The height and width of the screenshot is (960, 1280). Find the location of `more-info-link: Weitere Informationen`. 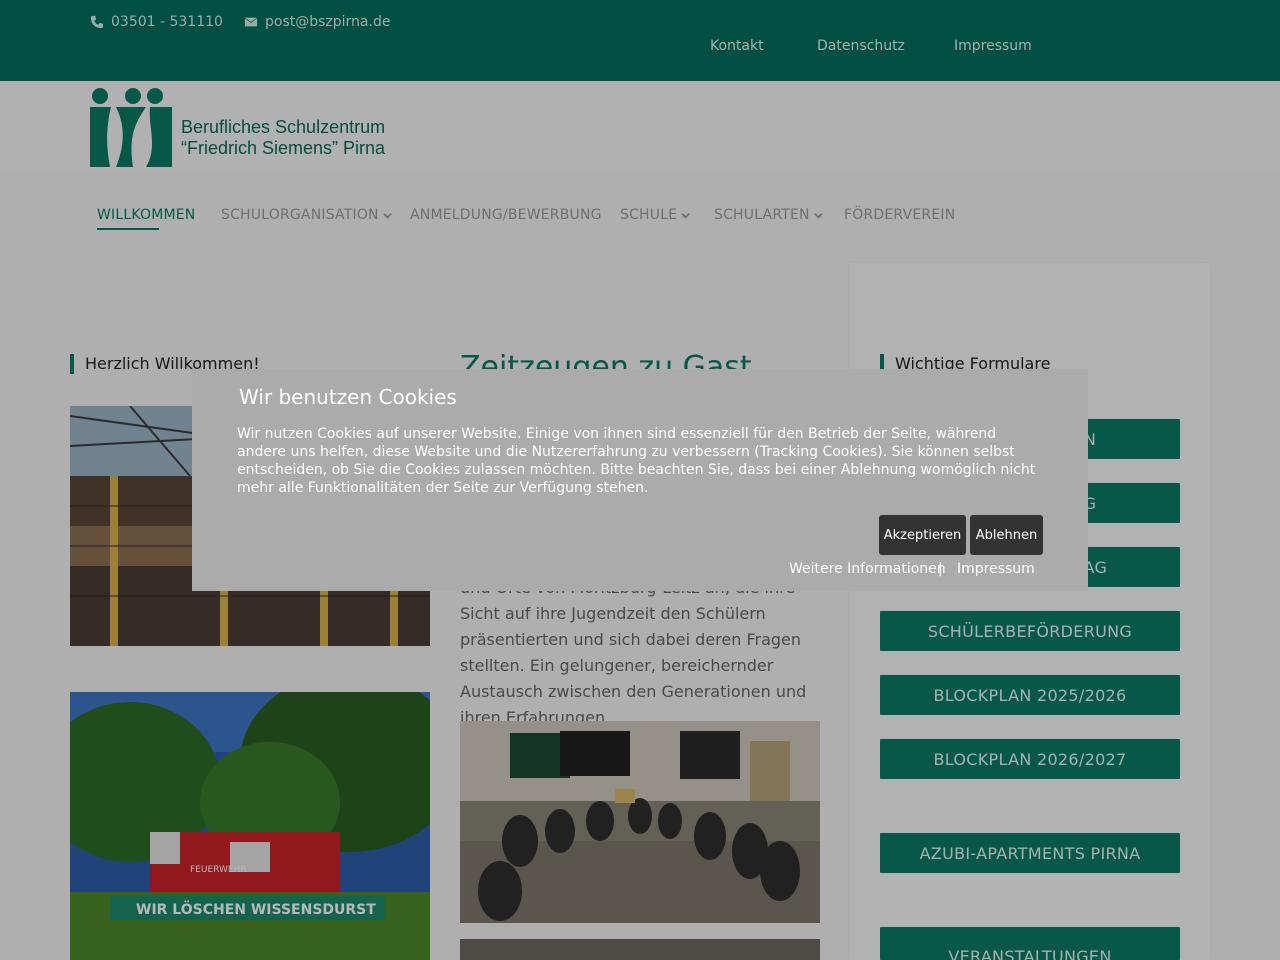

more-info-link: Weitere Informationen is located at coordinates (867, 569).